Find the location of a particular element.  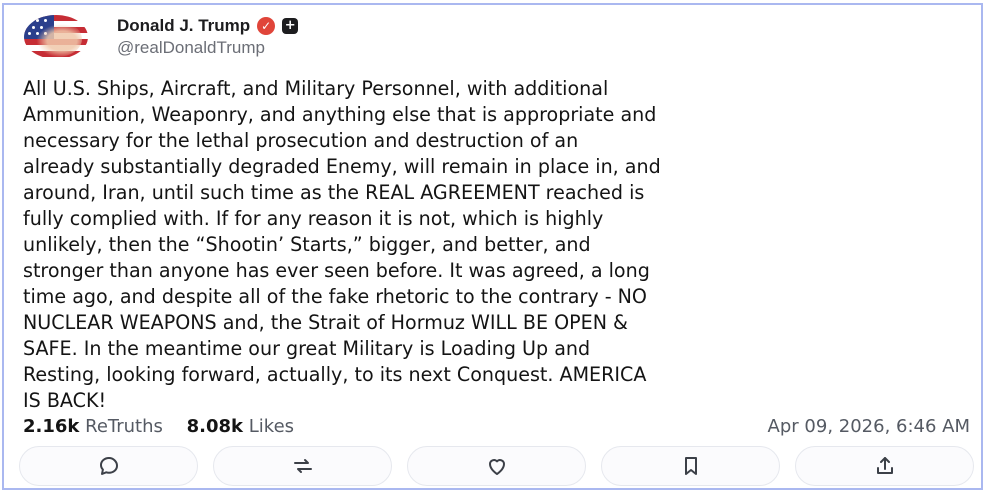

share-button is located at coordinates (884, 466).